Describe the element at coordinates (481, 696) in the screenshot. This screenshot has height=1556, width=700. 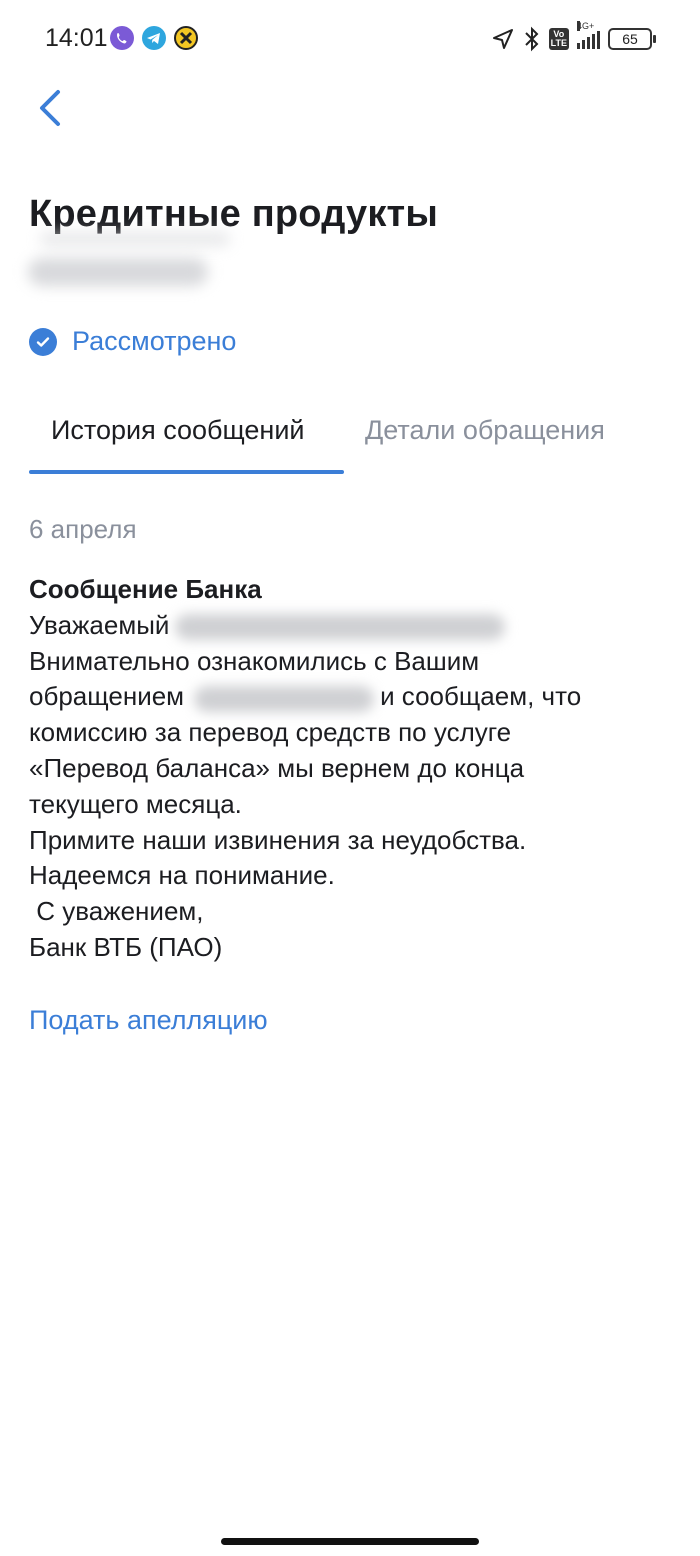
I see `message-text: и сообщаем, что` at that location.